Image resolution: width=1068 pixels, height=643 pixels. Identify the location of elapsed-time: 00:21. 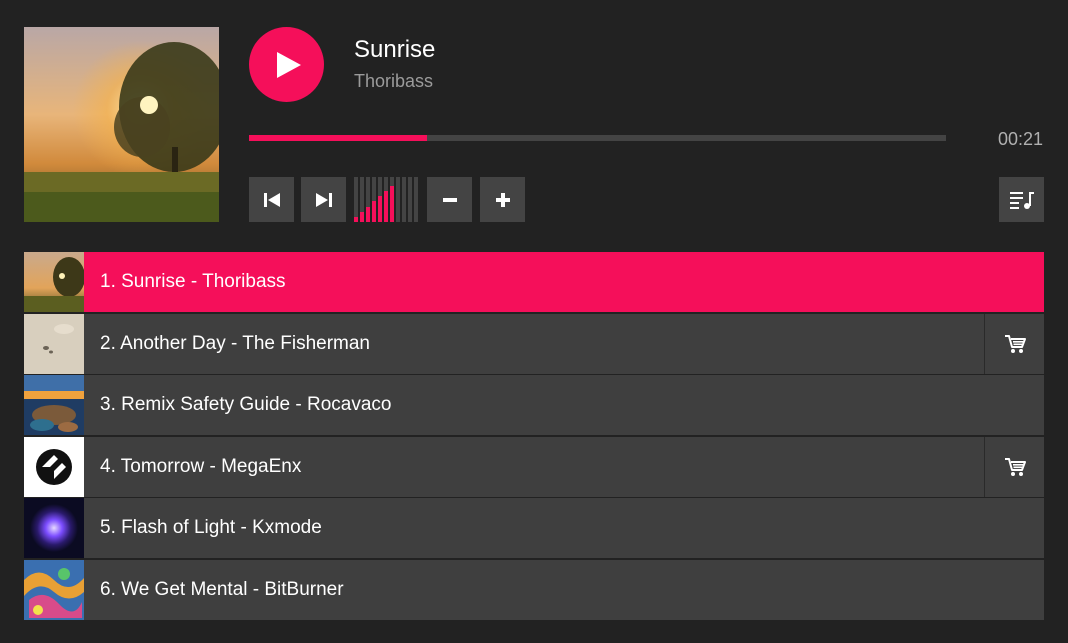
(1020, 139).